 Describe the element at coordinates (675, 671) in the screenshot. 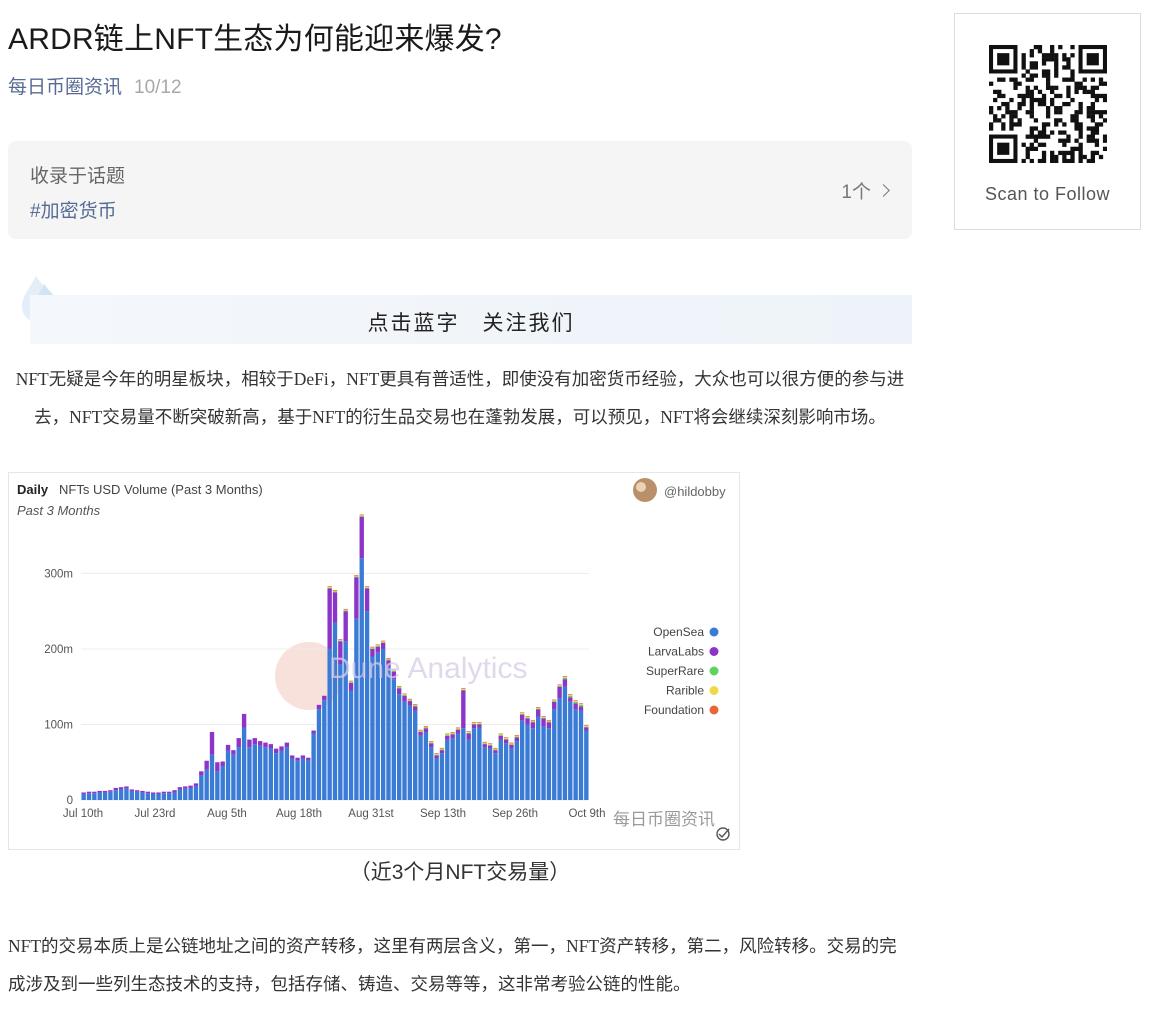

I see `legend-label: SuperRare` at that location.